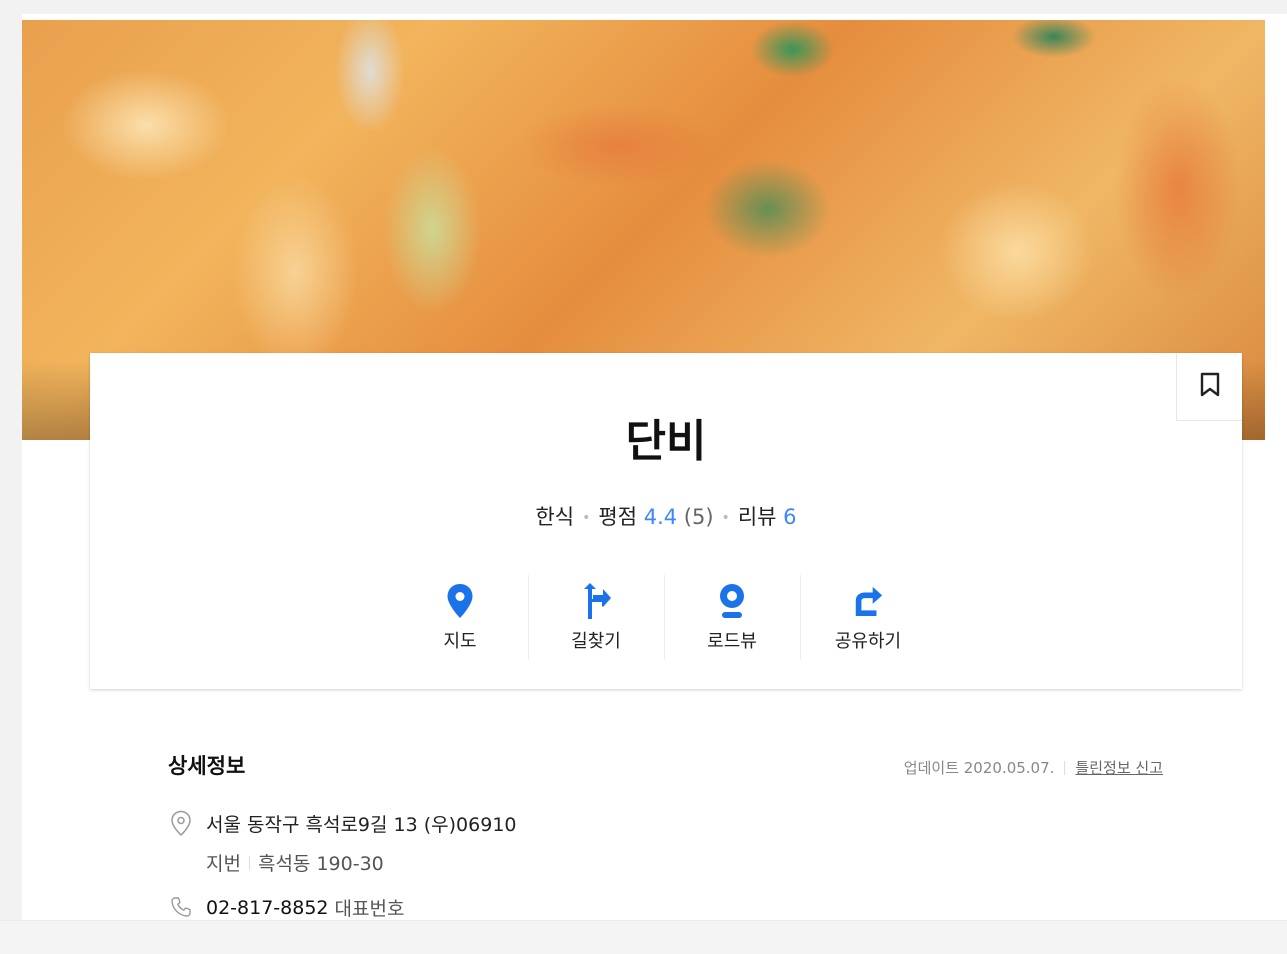 The height and width of the screenshot is (954, 1287). I want to click on directions-icon, so click(596, 601).